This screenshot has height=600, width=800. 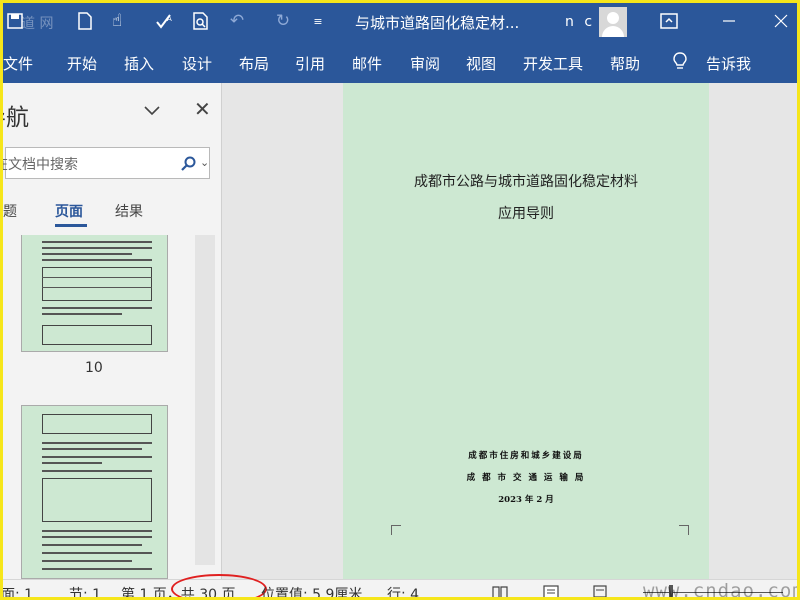 I want to click on tab-layout: 布局, so click(x=254, y=63).